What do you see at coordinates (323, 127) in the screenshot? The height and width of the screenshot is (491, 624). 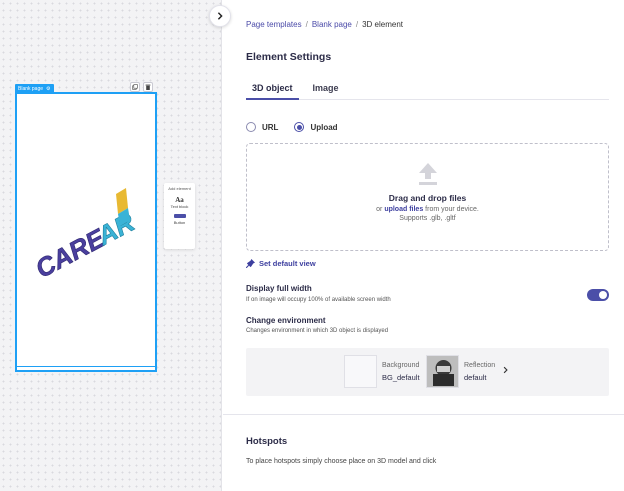 I see `upload-radio-label: Upload` at bounding box center [323, 127].